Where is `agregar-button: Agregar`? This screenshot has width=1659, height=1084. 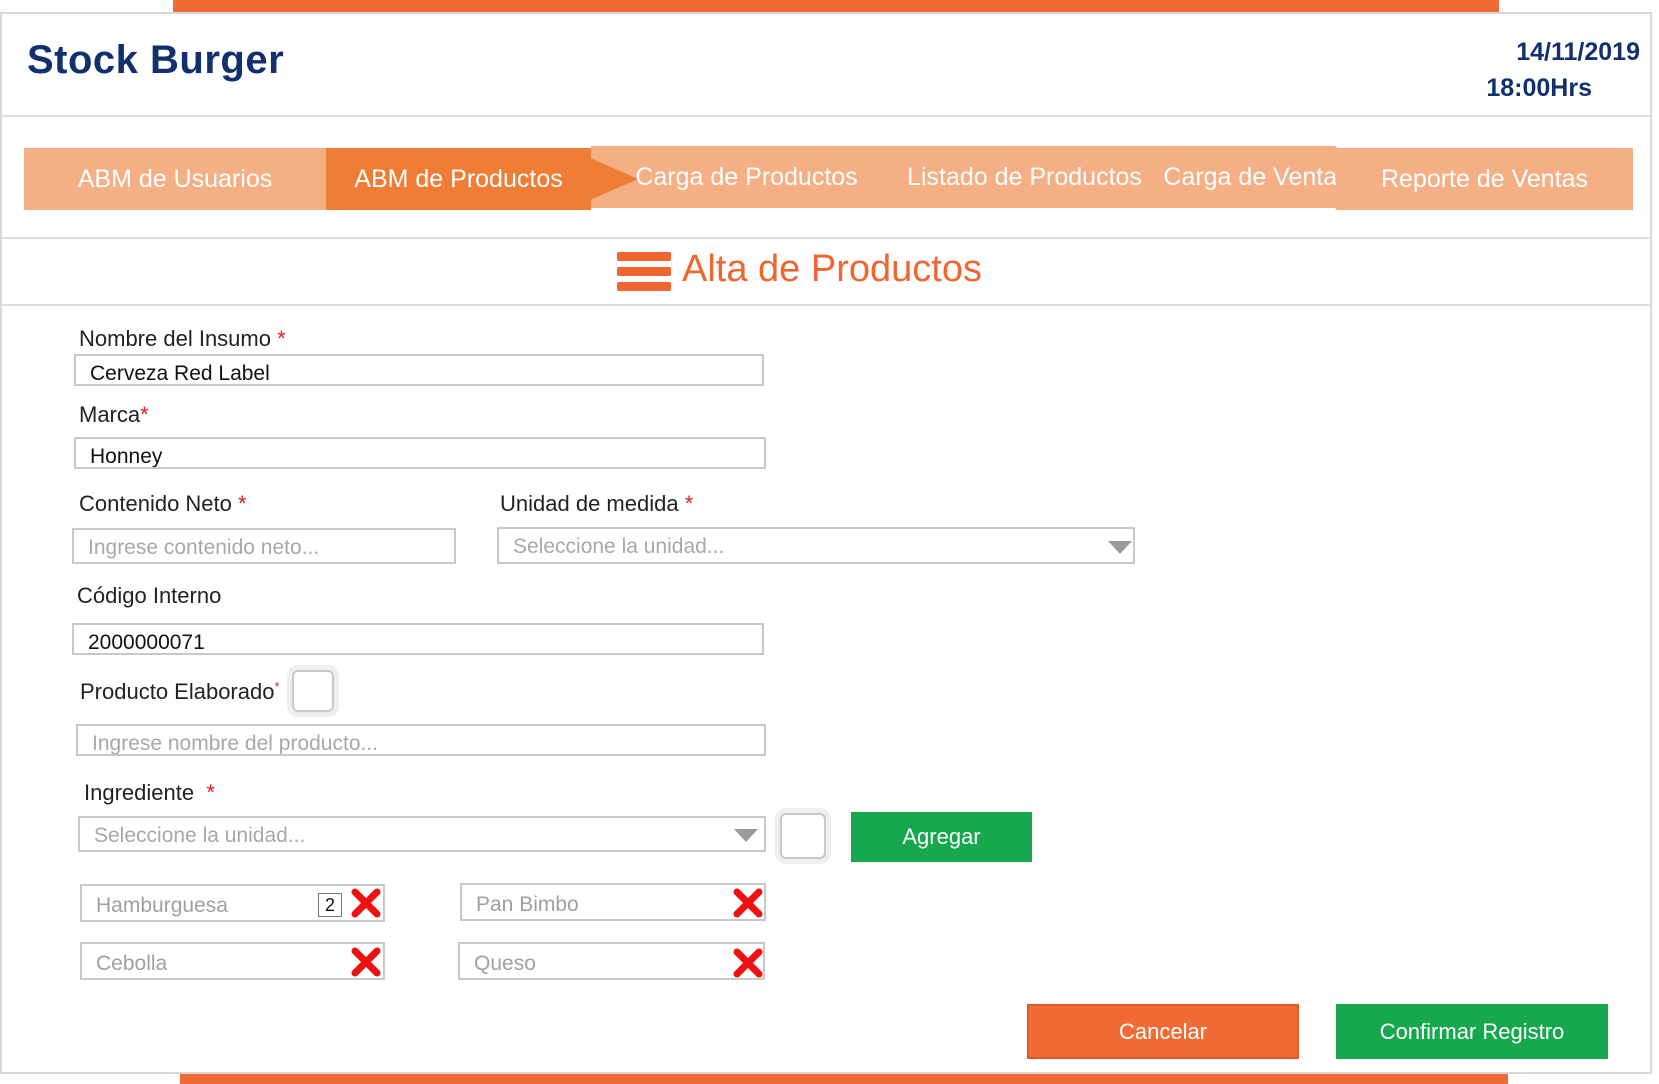 agregar-button: Agregar is located at coordinates (941, 837).